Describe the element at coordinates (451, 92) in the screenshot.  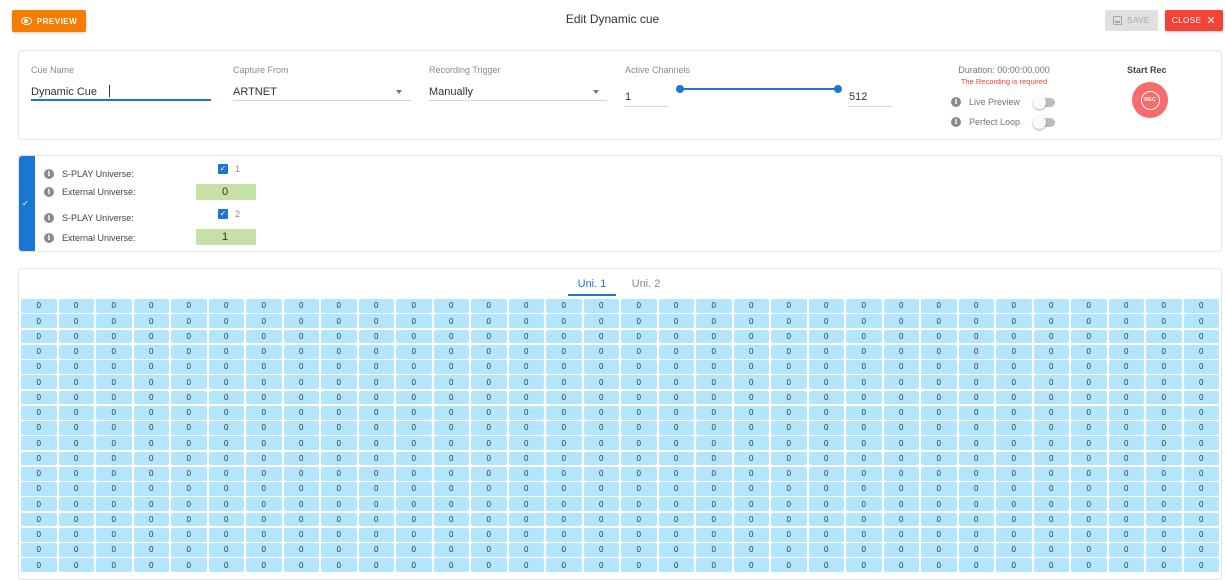
I see `recording-trigger-select: Manually` at that location.